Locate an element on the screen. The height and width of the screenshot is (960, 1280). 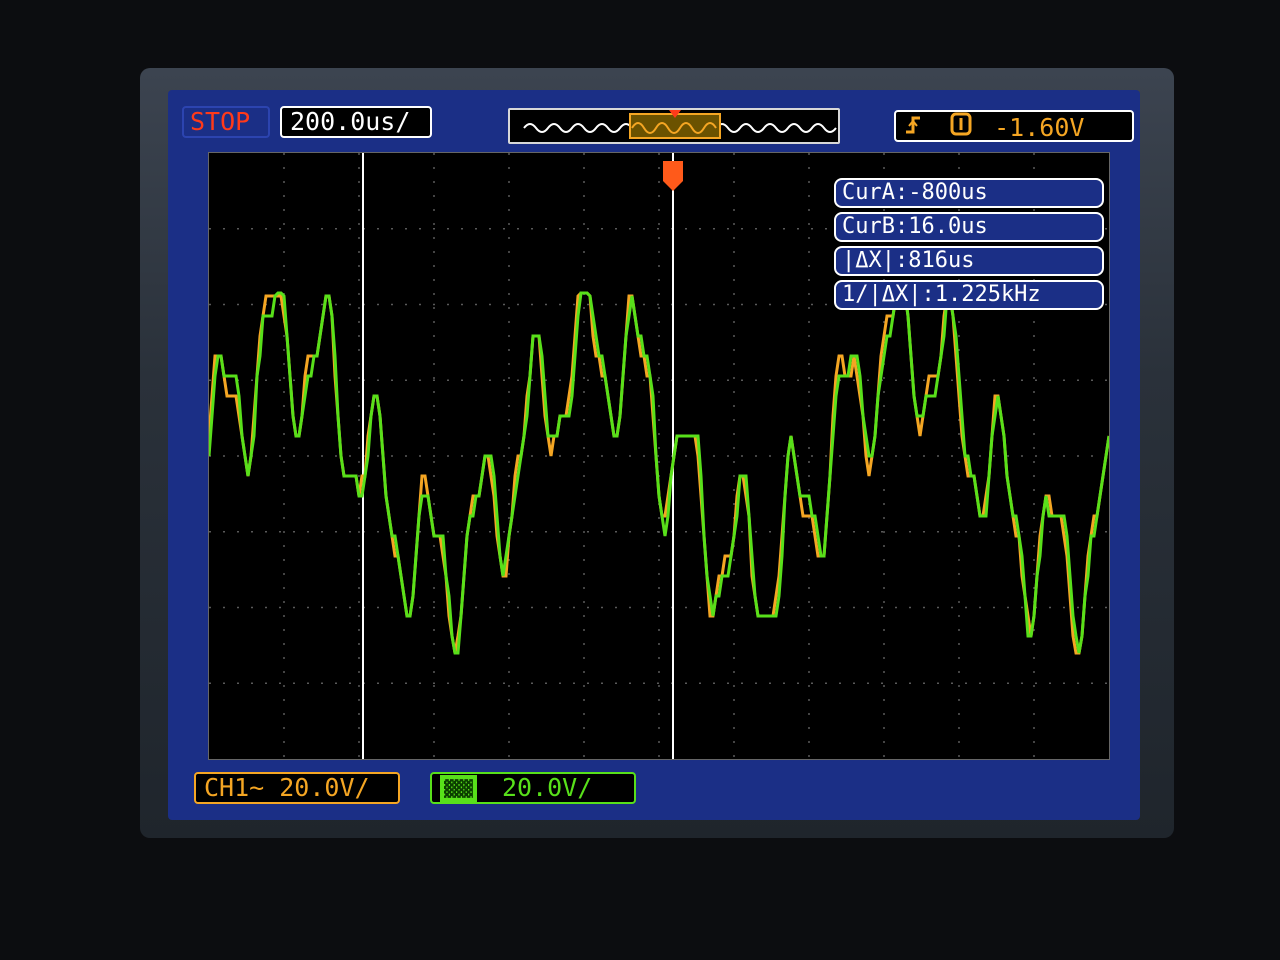
ch2-scale-display: ▓▓▓ 20.0V/ is located at coordinates (533, 788).